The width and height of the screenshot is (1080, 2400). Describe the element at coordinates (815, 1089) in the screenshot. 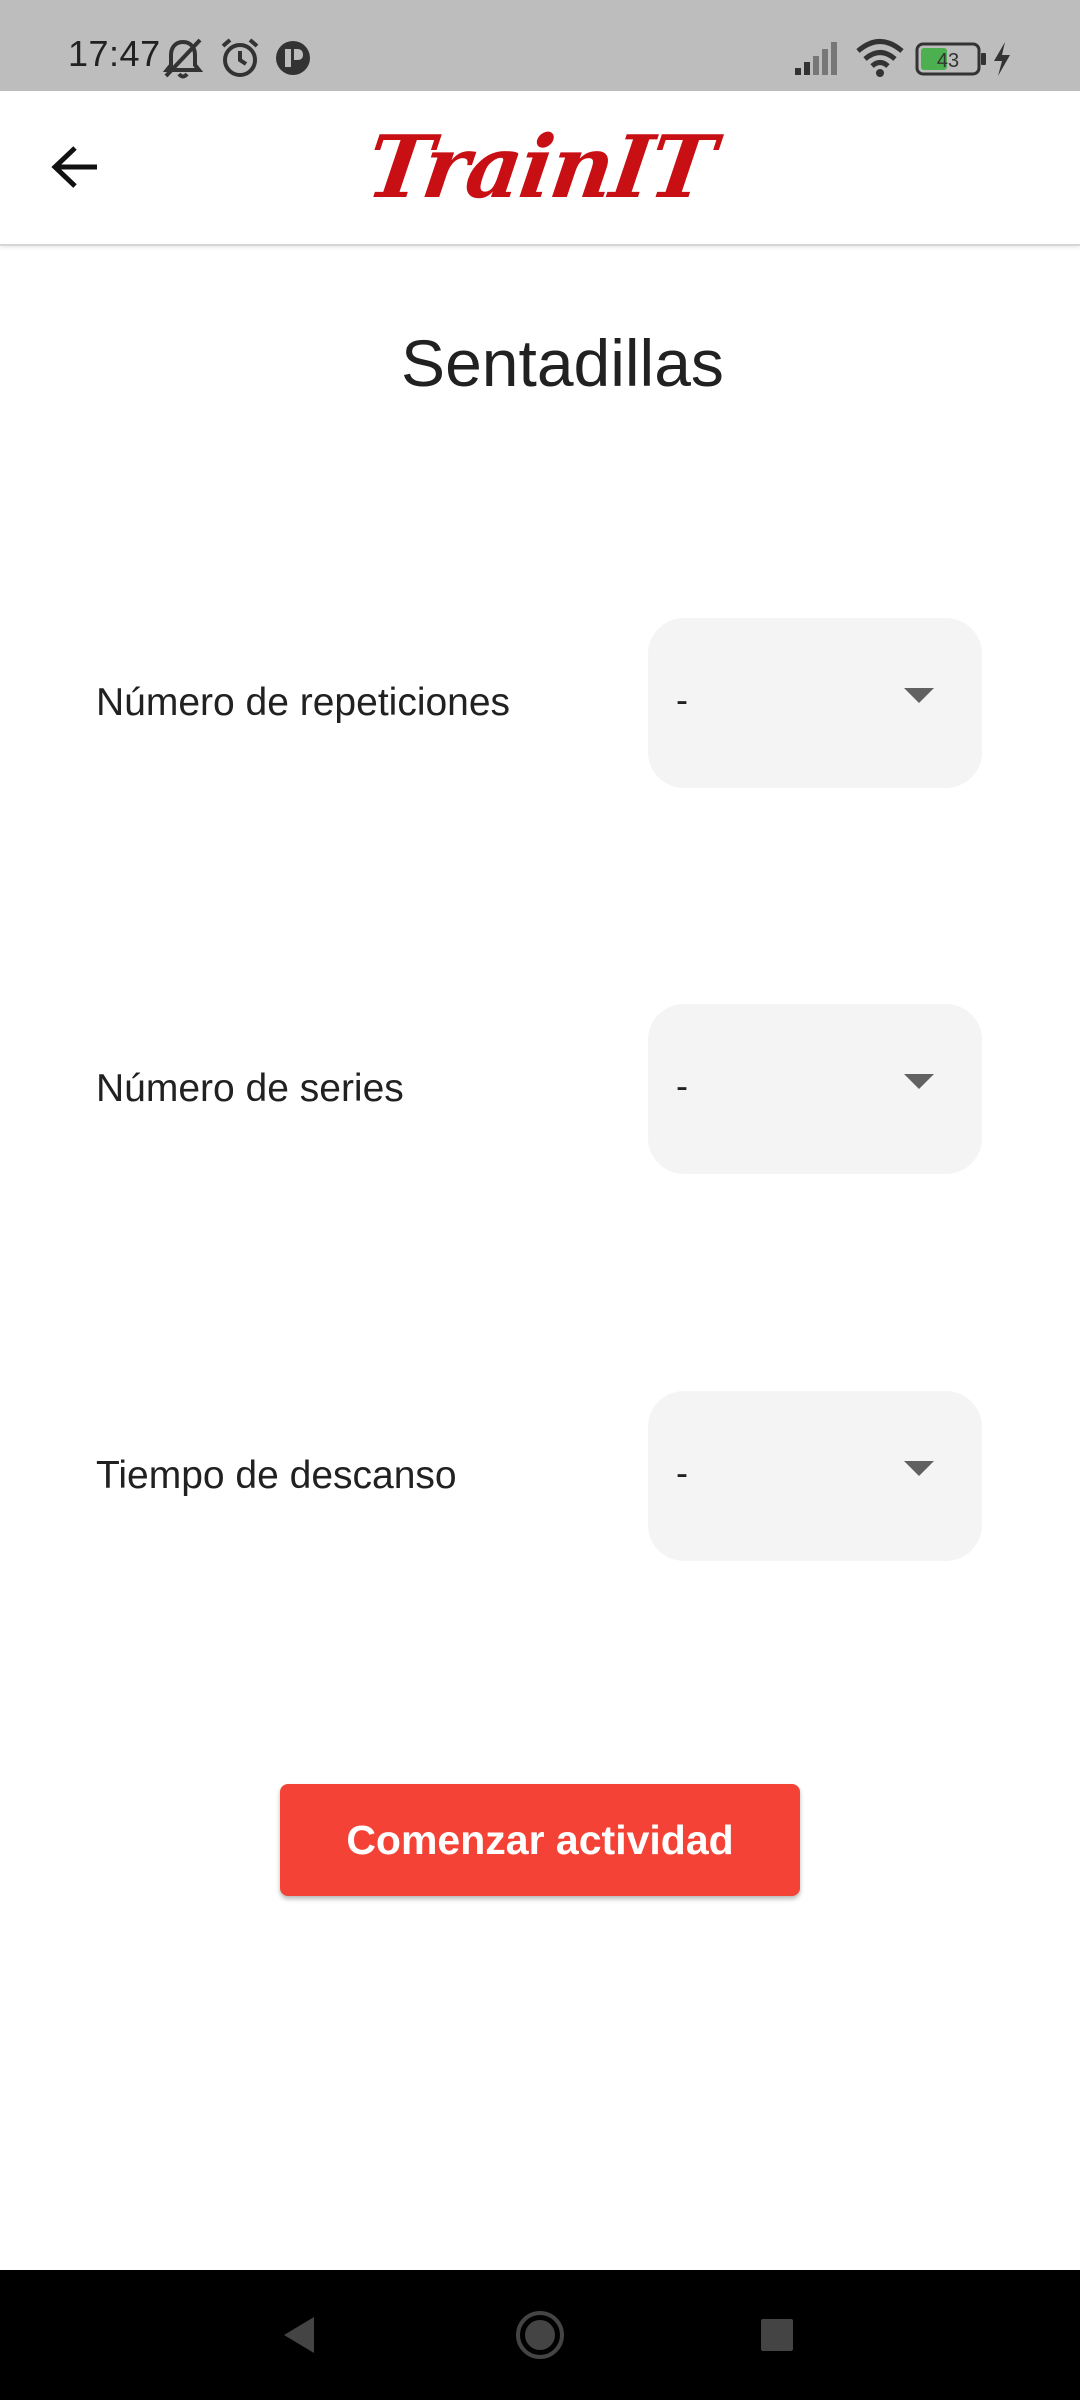

I see `series-dropdown: -` at that location.